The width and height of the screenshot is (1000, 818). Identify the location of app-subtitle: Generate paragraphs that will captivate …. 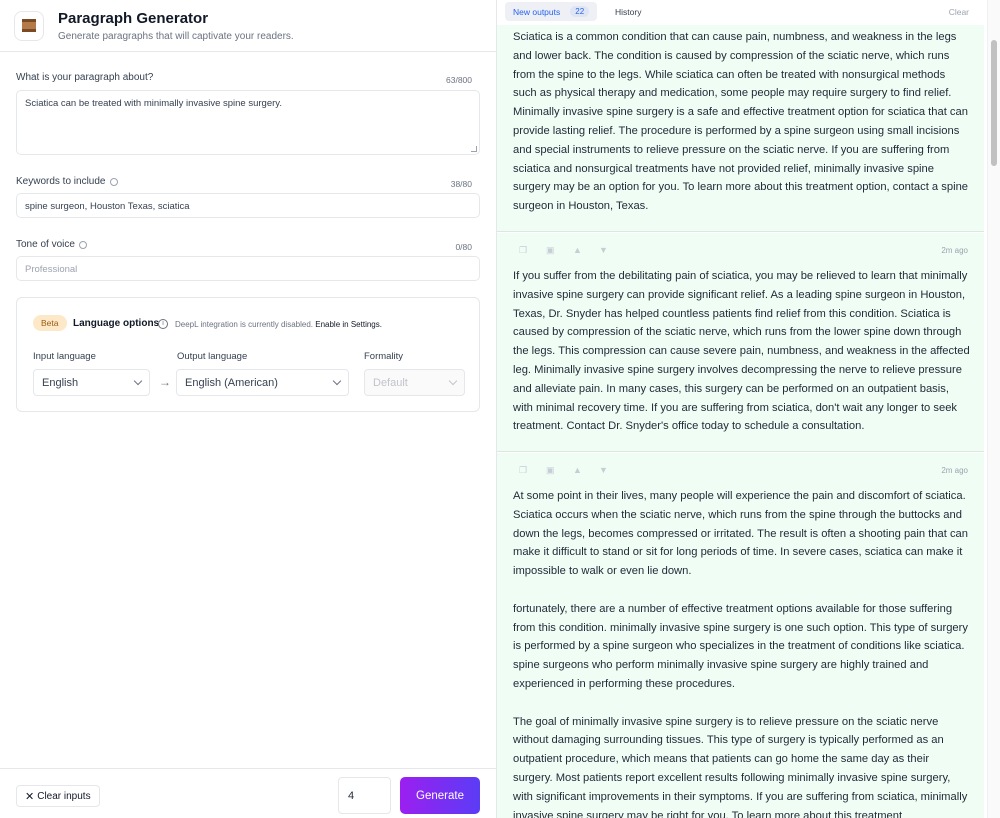
(176, 36).